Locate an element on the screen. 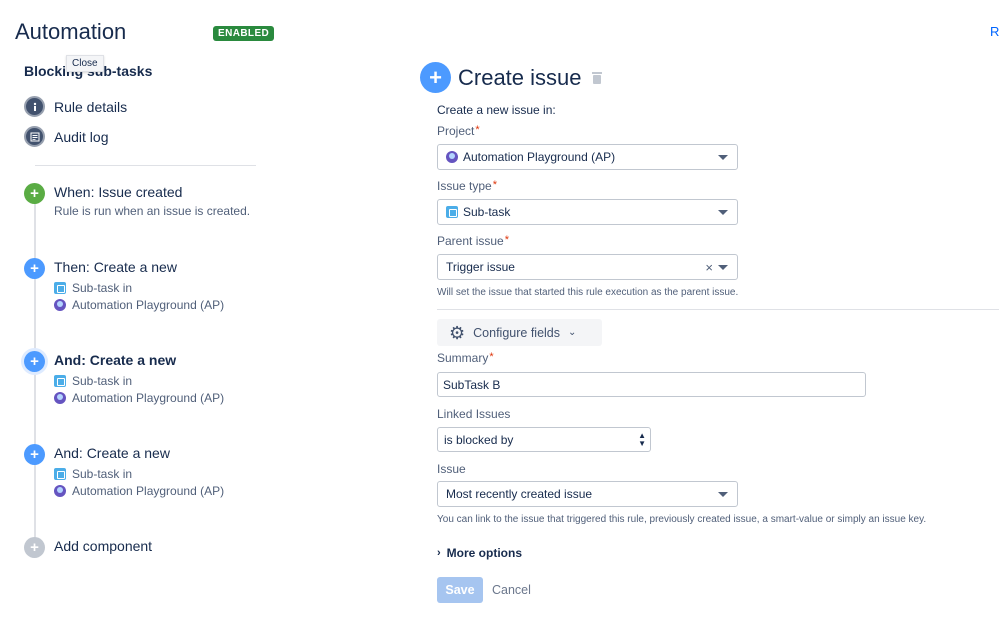 This screenshot has width=999, height=625. issue-value: Most recently created issue is located at coordinates (519, 494).